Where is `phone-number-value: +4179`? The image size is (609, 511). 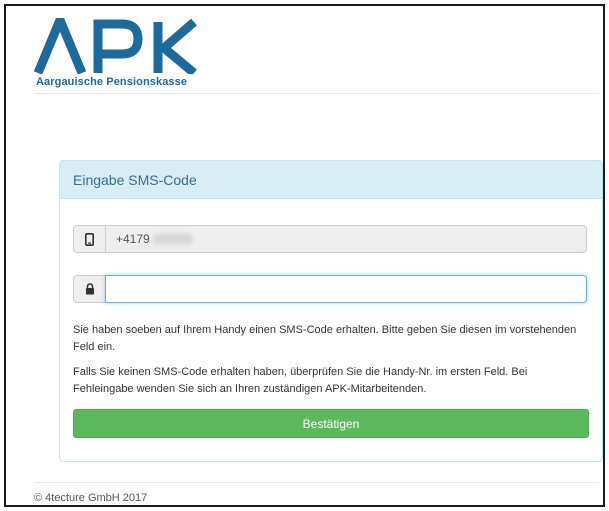 phone-number-value: +4179 is located at coordinates (133, 239).